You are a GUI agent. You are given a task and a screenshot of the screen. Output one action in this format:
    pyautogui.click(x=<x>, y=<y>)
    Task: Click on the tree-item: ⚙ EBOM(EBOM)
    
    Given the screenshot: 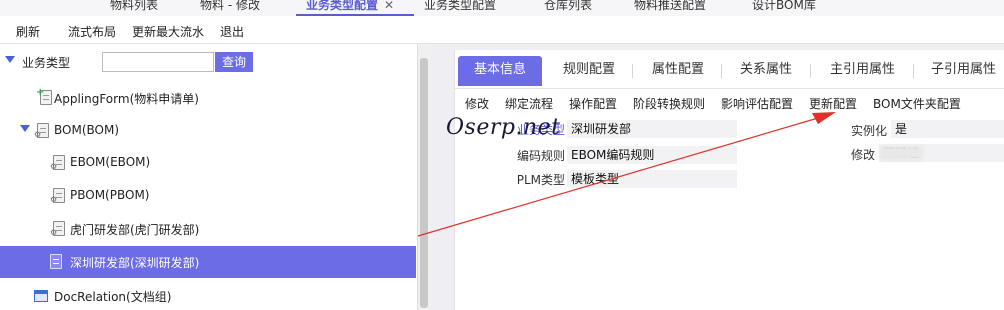 What is the action you would take?
    pyautogui.click(x=208, y=163)
    